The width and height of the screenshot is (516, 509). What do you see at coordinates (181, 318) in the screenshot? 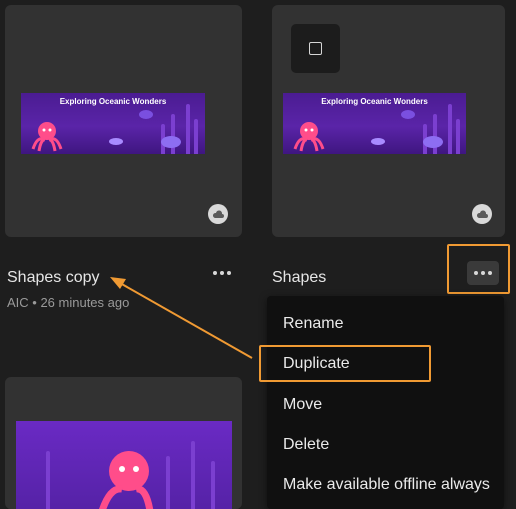
I see `annotation-arrow` at bounding box center [181, 318].